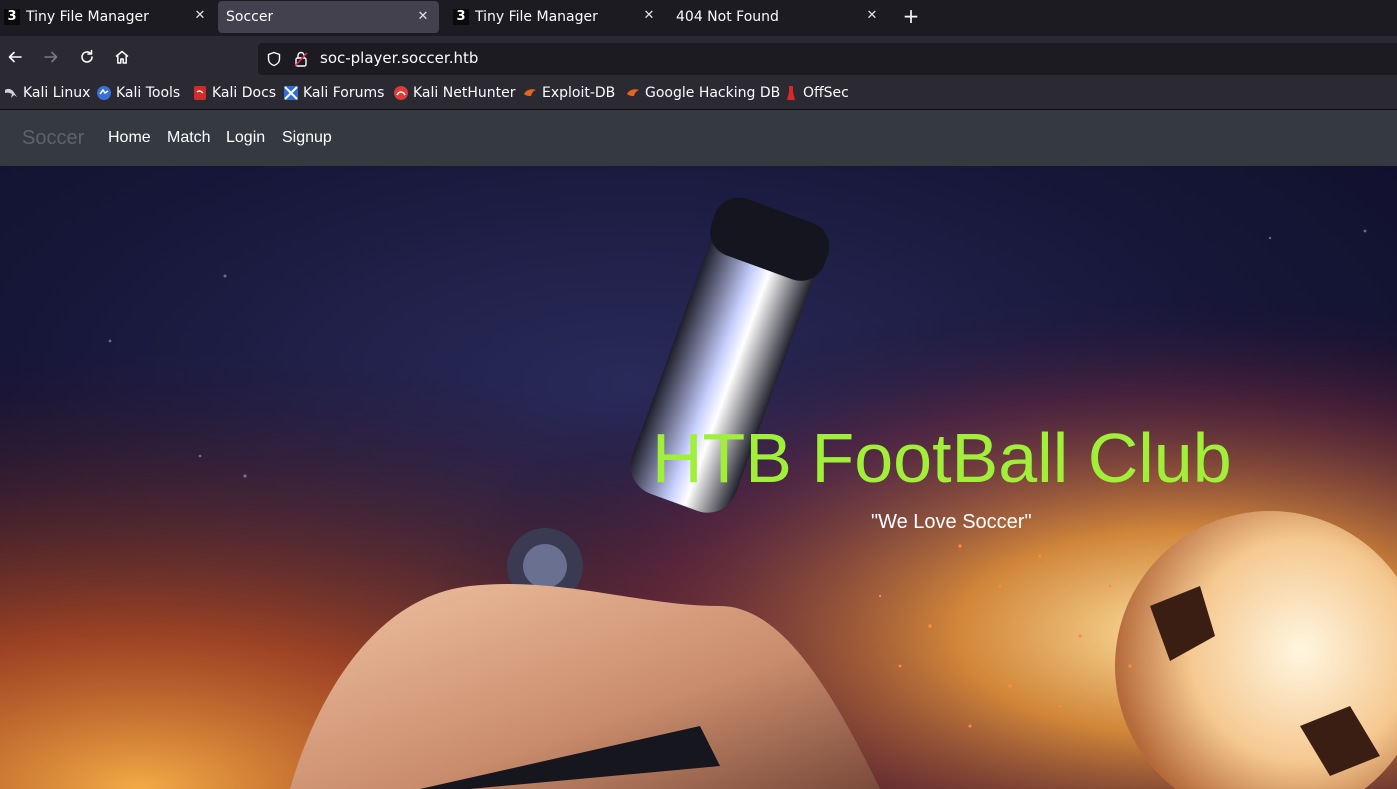 Image resolution: width=1397 pixels, height=789 pixels. Describe the element at coordinates (698, 138) in the screenshot. I see `site-navbar: Soccer Home Match Login Signup` at that location.